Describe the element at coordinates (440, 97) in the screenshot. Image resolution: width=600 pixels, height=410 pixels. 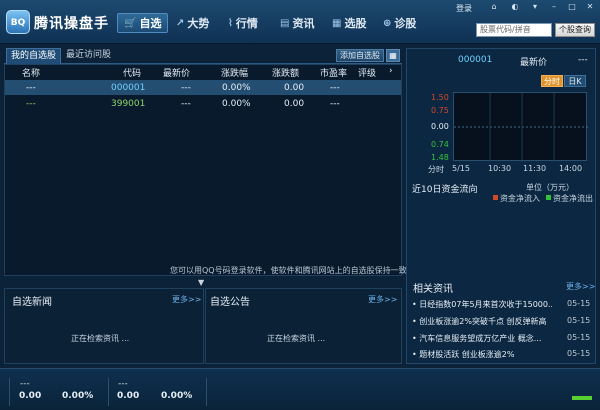
I see `y-tick-label: 1.50` at that location.